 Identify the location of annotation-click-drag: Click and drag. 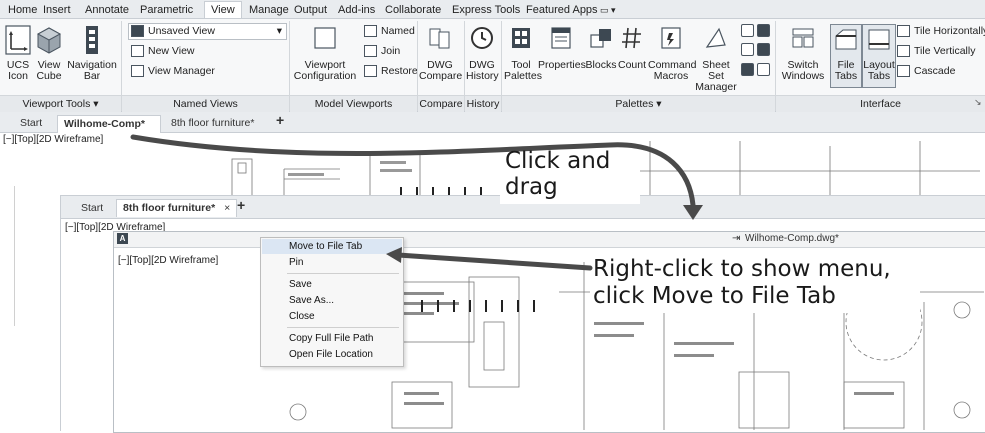
(557, 174).